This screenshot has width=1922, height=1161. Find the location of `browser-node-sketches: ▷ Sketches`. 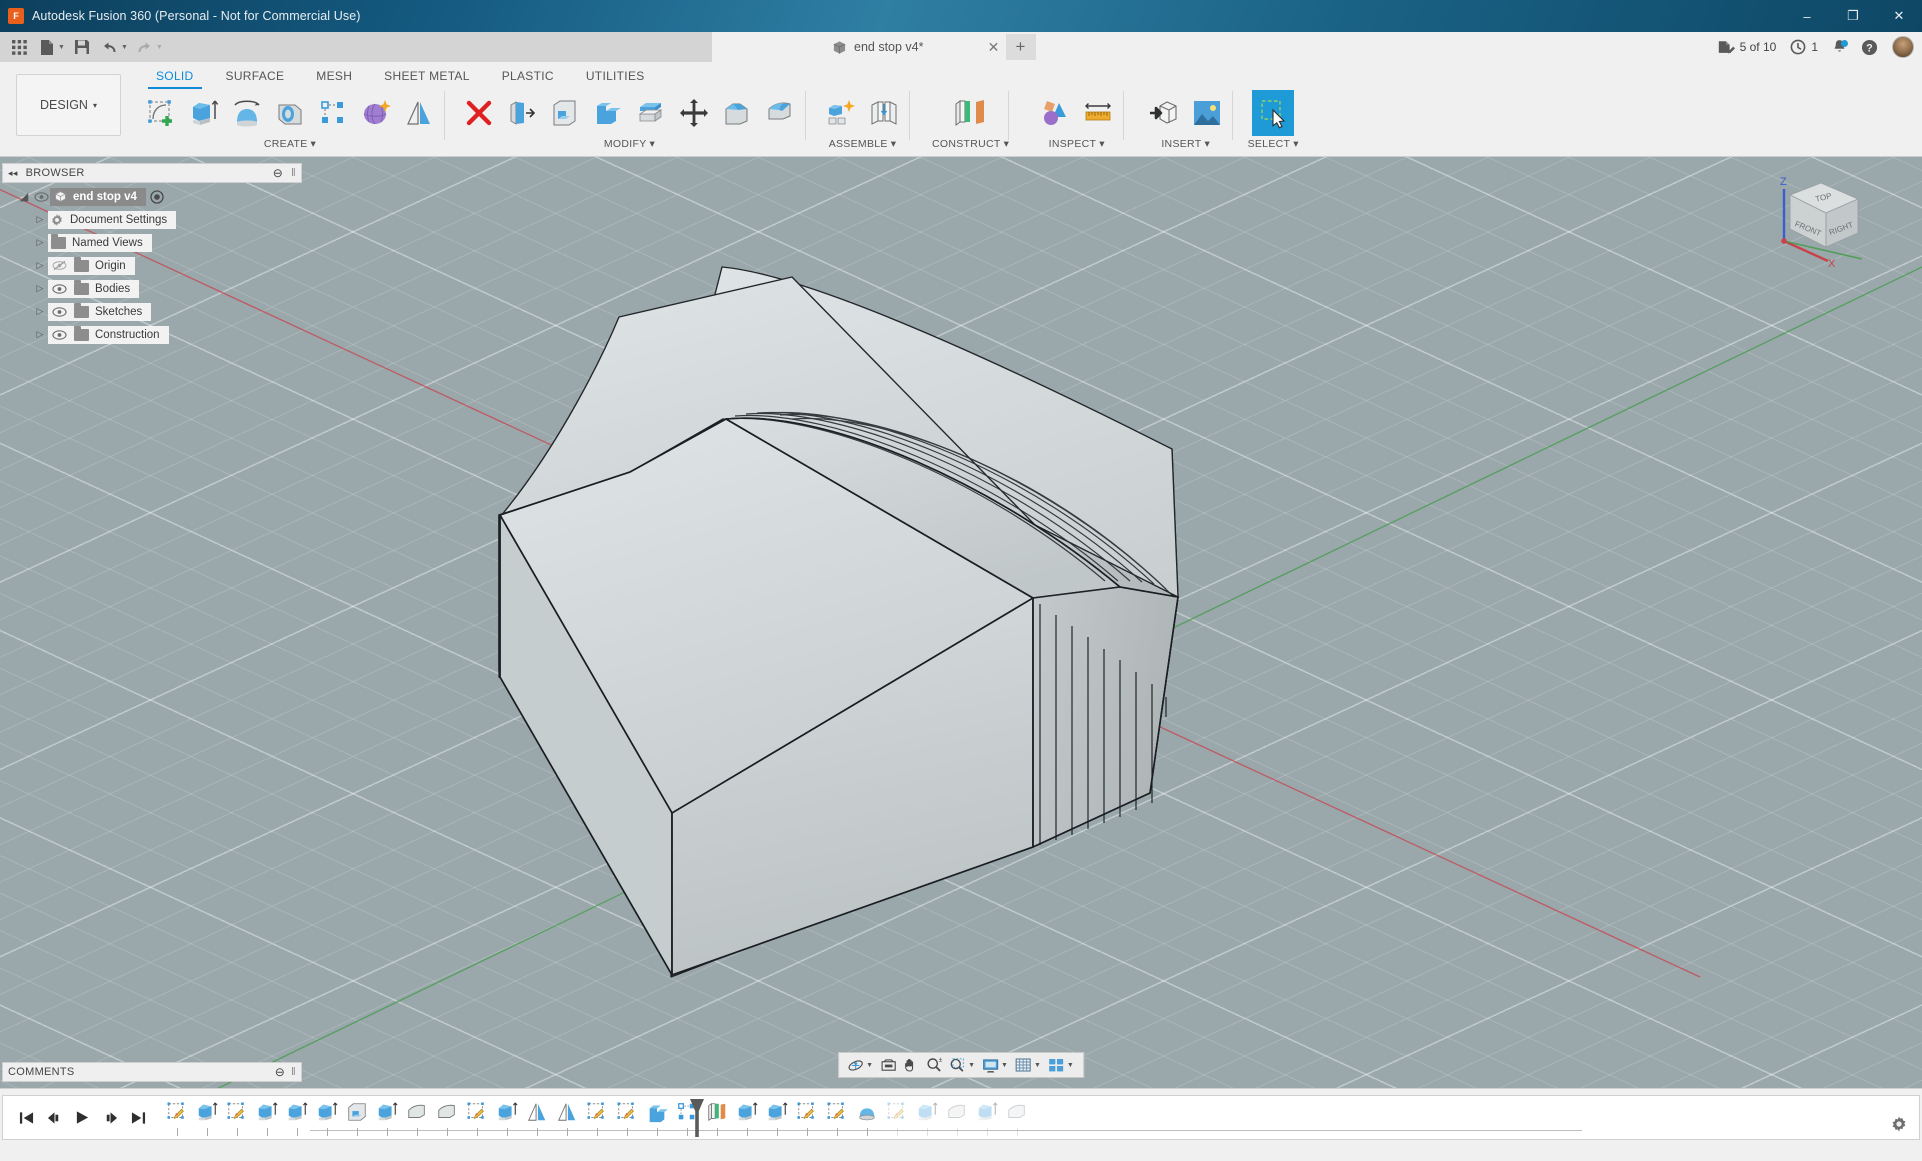

browser-node-sketches: ▷ Sketches is located at coordinates (152, 311).